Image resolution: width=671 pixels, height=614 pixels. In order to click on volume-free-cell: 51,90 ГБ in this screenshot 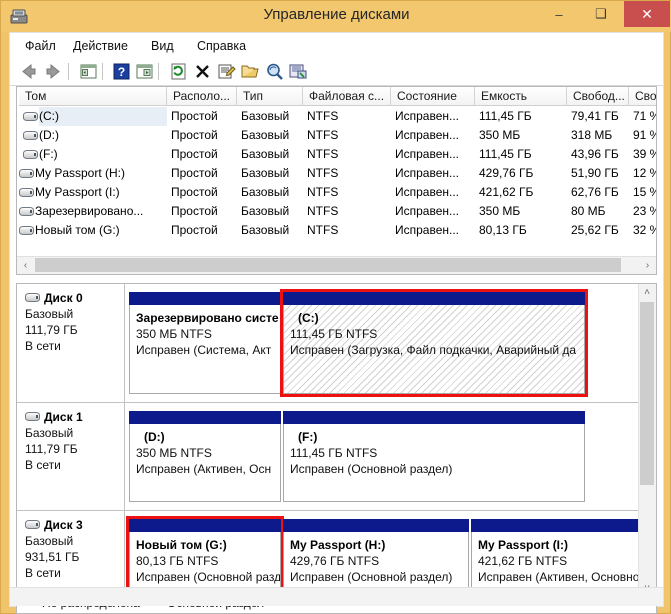, I will do `click(595, 173)`.